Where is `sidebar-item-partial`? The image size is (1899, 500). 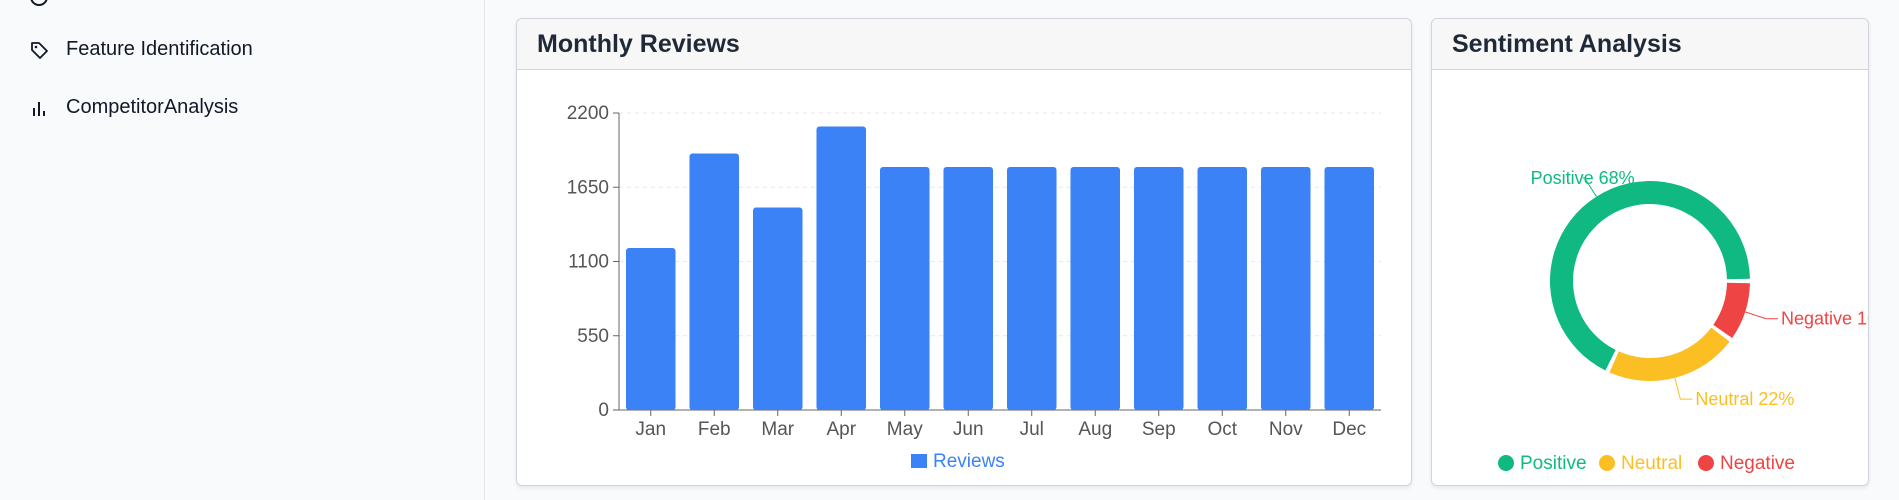 sidebar-item-partial is located at coordinates (47, 4).